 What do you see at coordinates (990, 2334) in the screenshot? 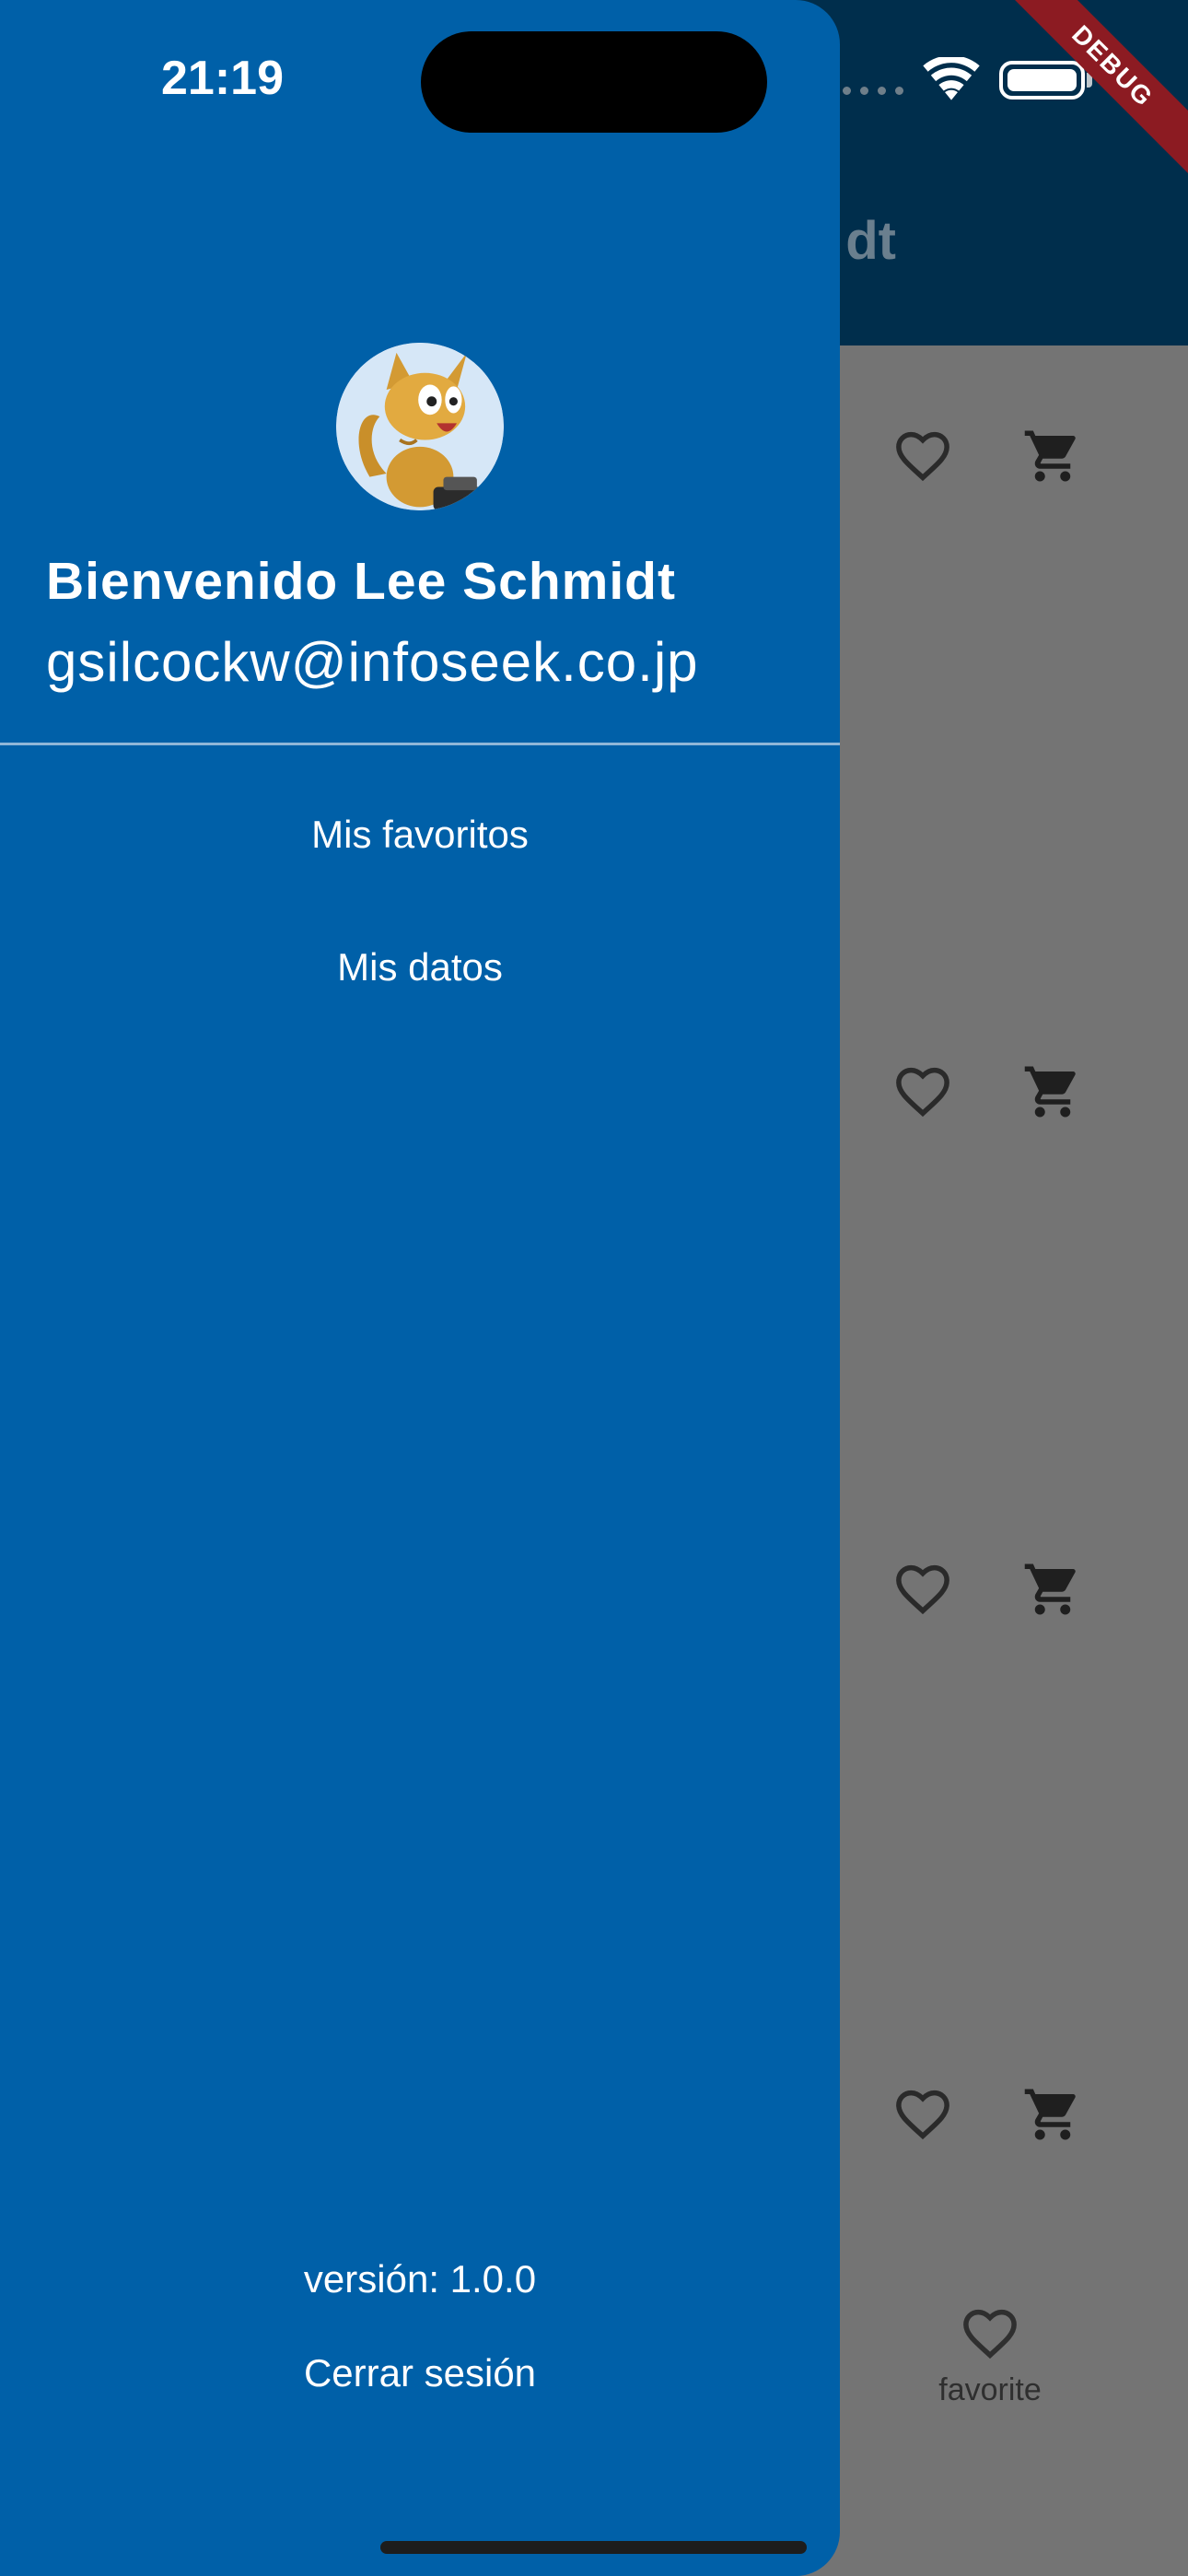
I see `heart-outline-icon` at bounding box center [990, 2334].